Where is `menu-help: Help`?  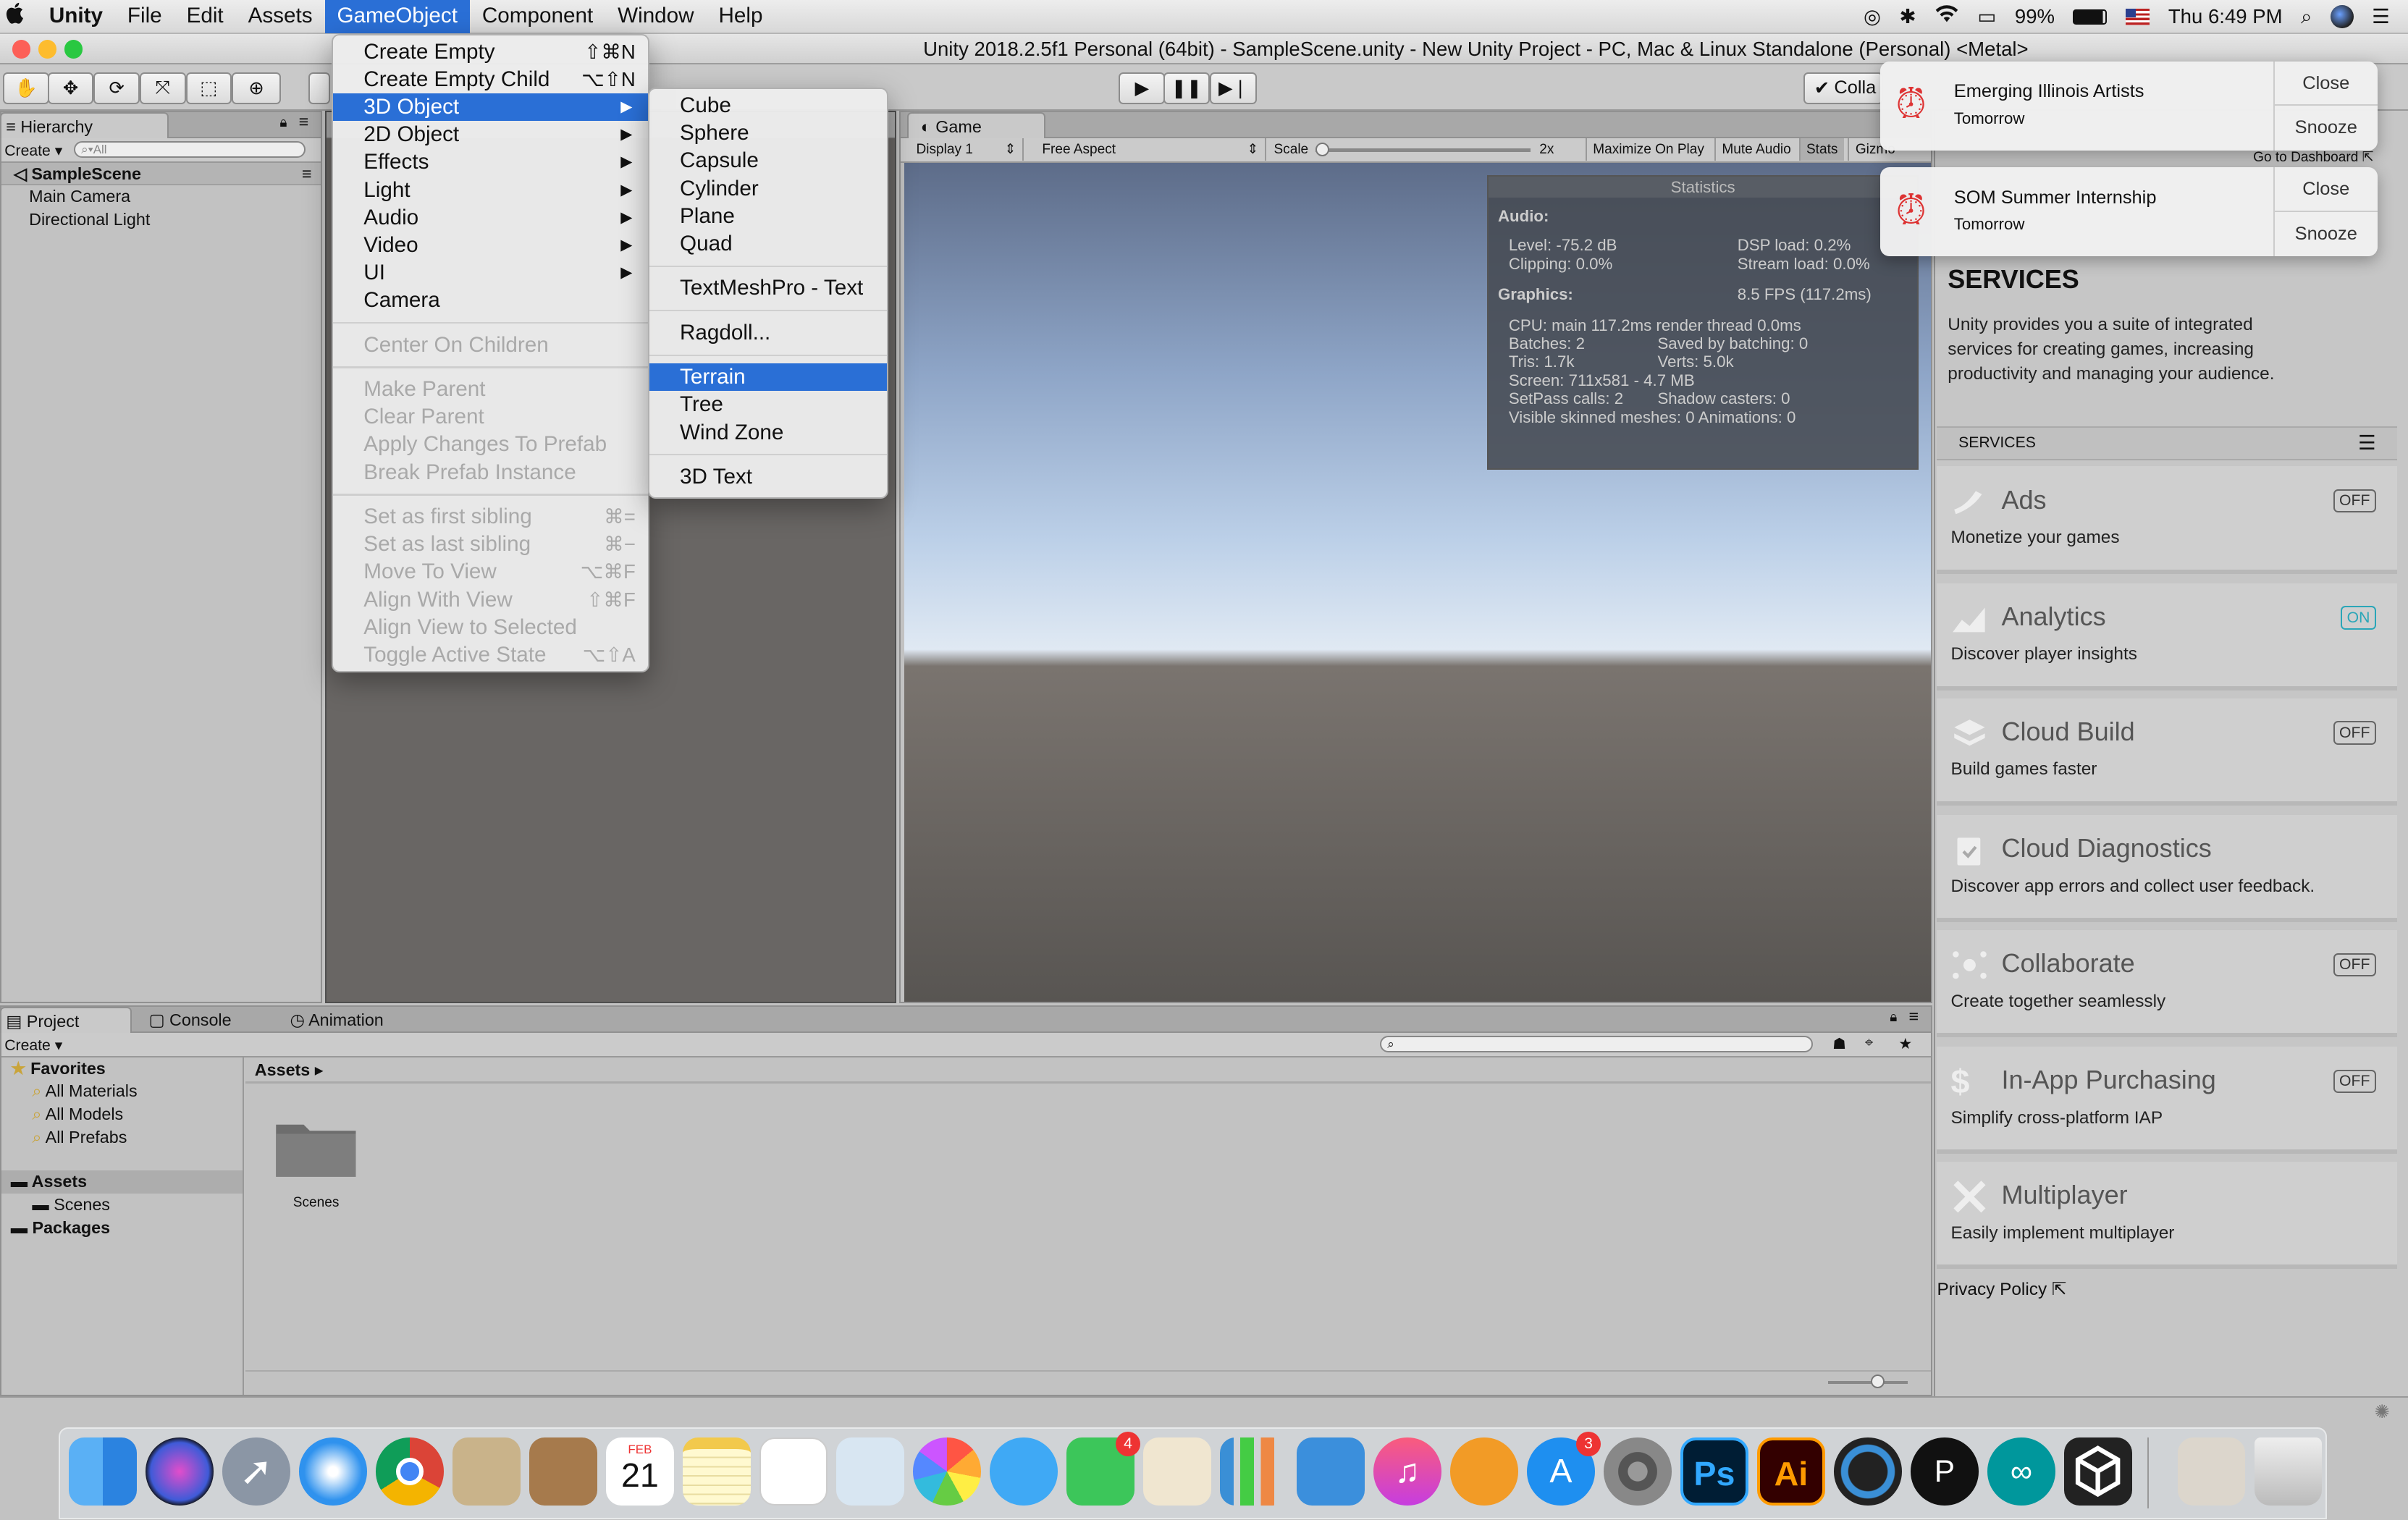
menu-help: Help is located at coordinates (741, 16).